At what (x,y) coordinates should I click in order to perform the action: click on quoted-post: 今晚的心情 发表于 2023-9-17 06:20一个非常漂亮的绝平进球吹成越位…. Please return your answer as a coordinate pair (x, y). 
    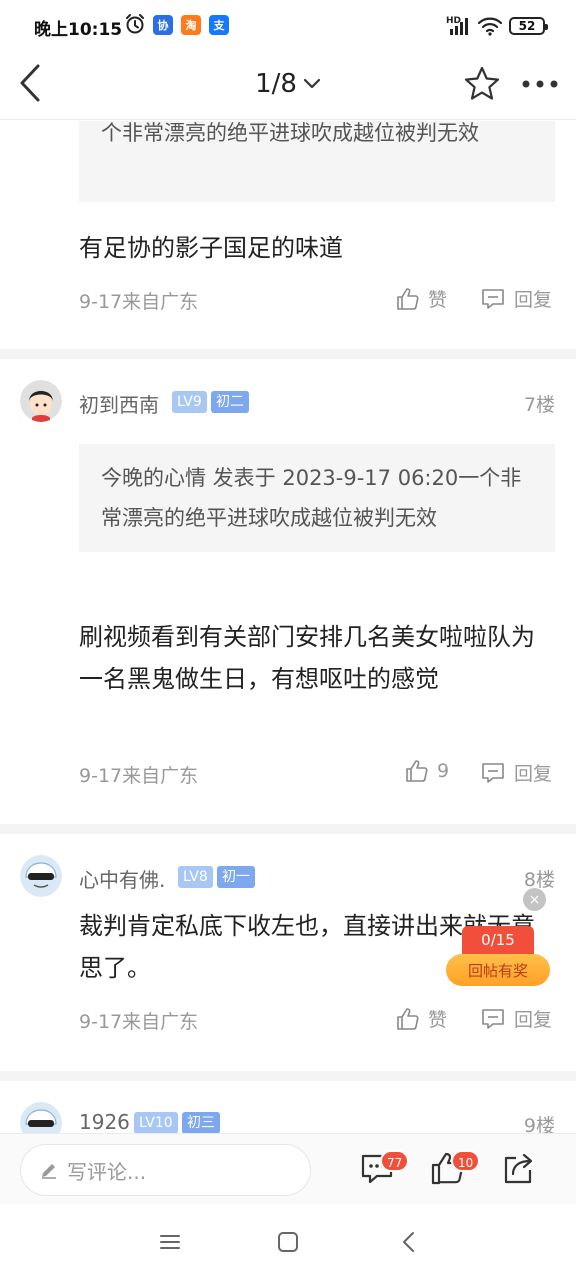
    Looking at the image, I should click on (317, 498).